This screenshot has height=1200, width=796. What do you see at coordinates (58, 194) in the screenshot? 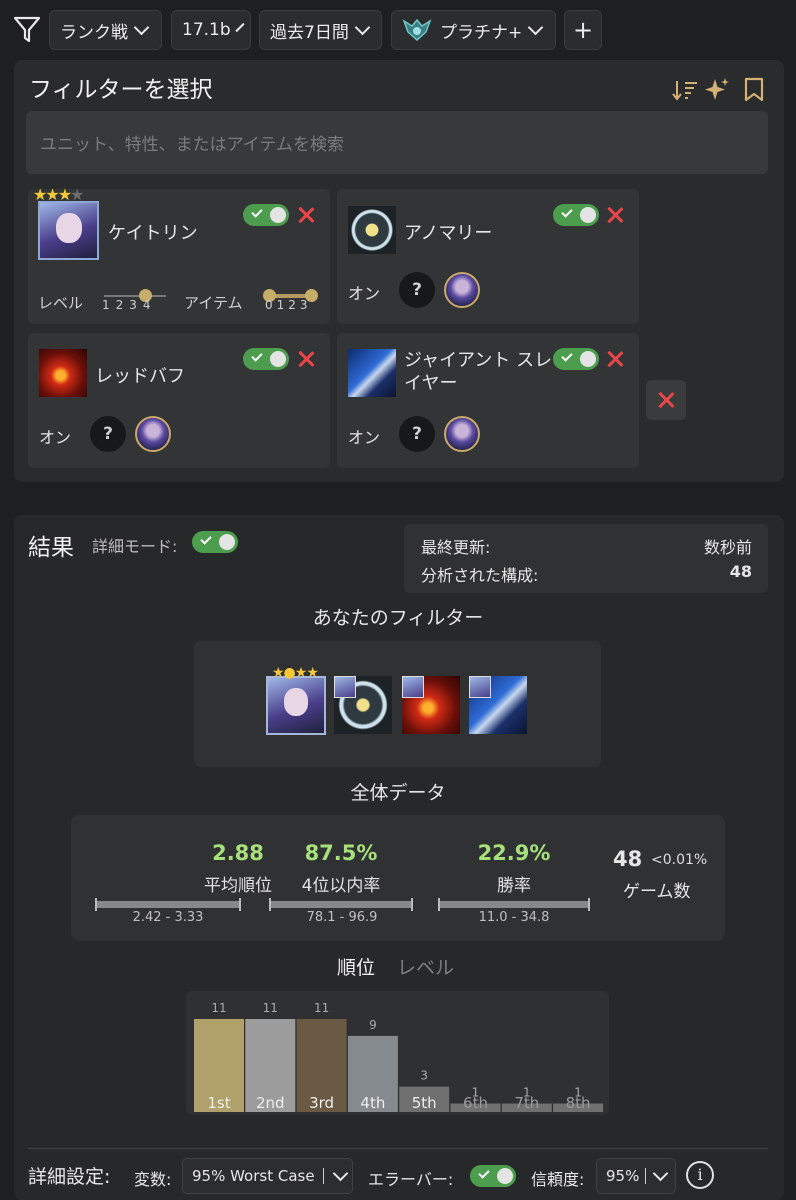
I see `star-rating: ★★★★` at bounding box center [58, 194].